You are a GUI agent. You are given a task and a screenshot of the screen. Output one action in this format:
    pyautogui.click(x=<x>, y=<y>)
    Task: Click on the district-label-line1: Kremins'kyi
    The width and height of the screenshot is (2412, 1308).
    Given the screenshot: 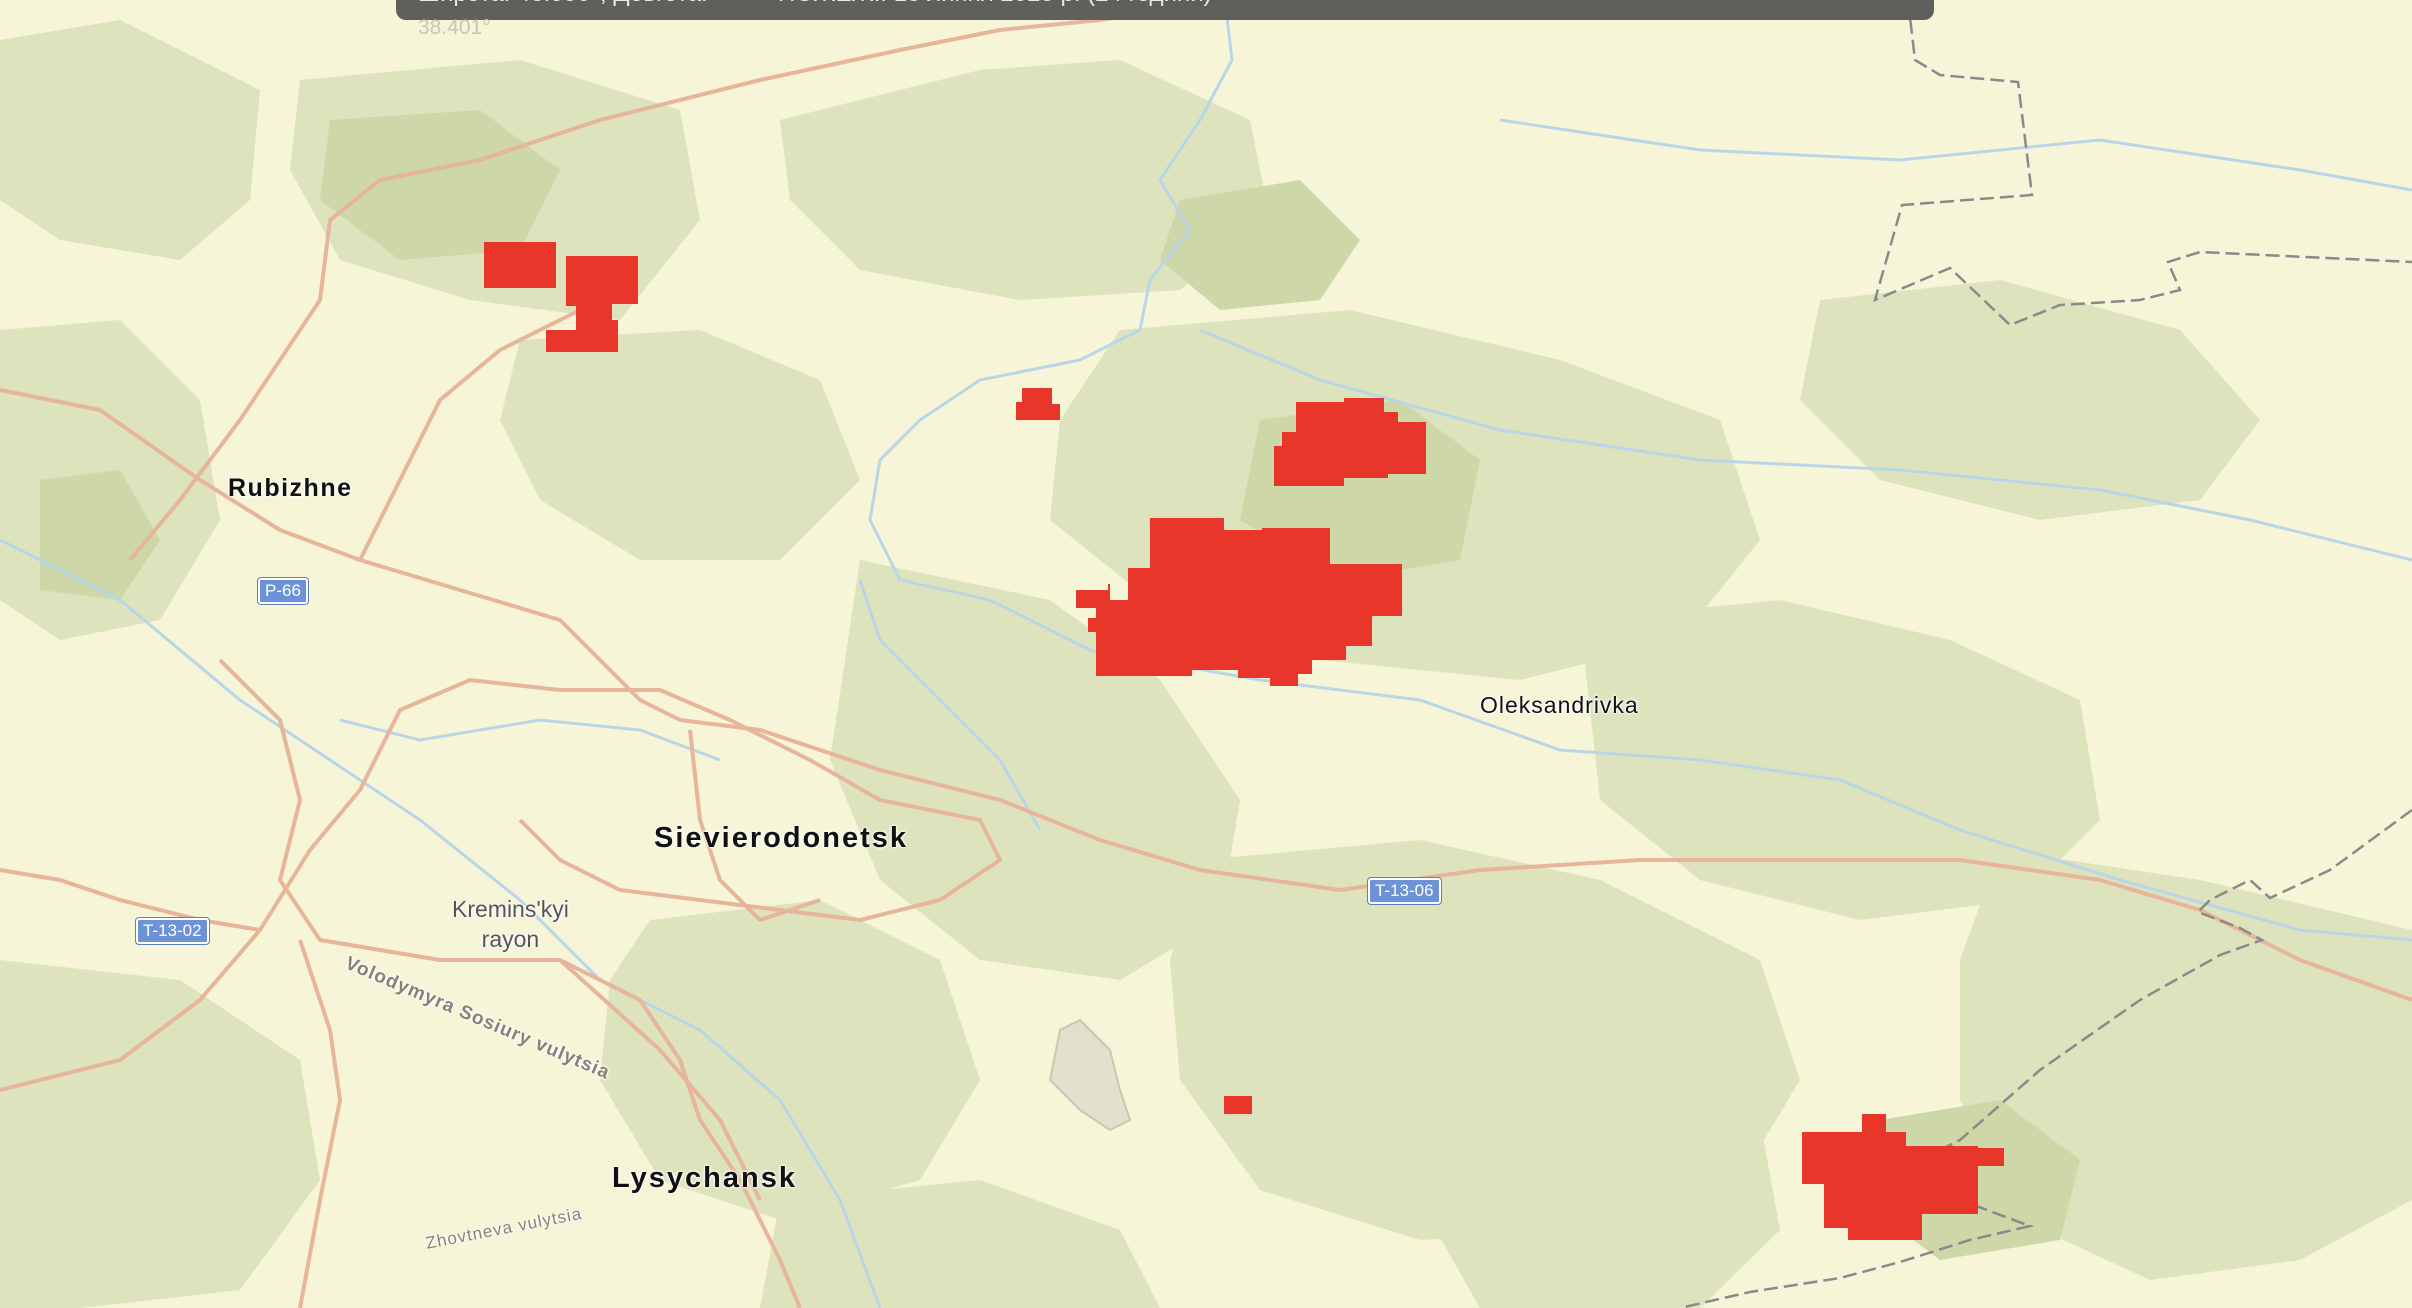 What is the action you would take?
    pyautogui.click(x=510, y=909)
    